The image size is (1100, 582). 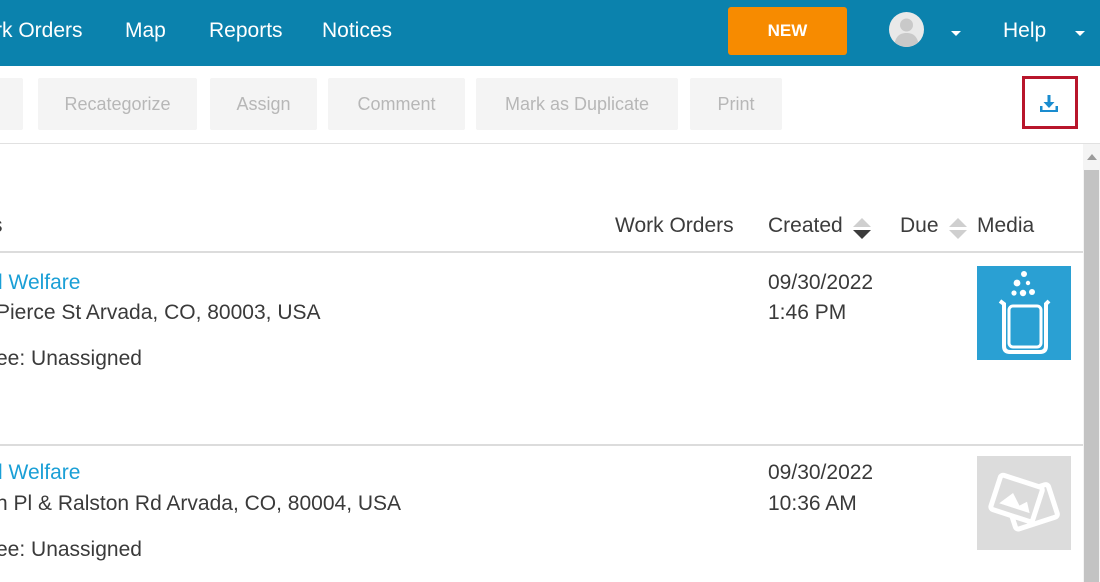 I want to click on user-icon, so click(x=906, y=32).